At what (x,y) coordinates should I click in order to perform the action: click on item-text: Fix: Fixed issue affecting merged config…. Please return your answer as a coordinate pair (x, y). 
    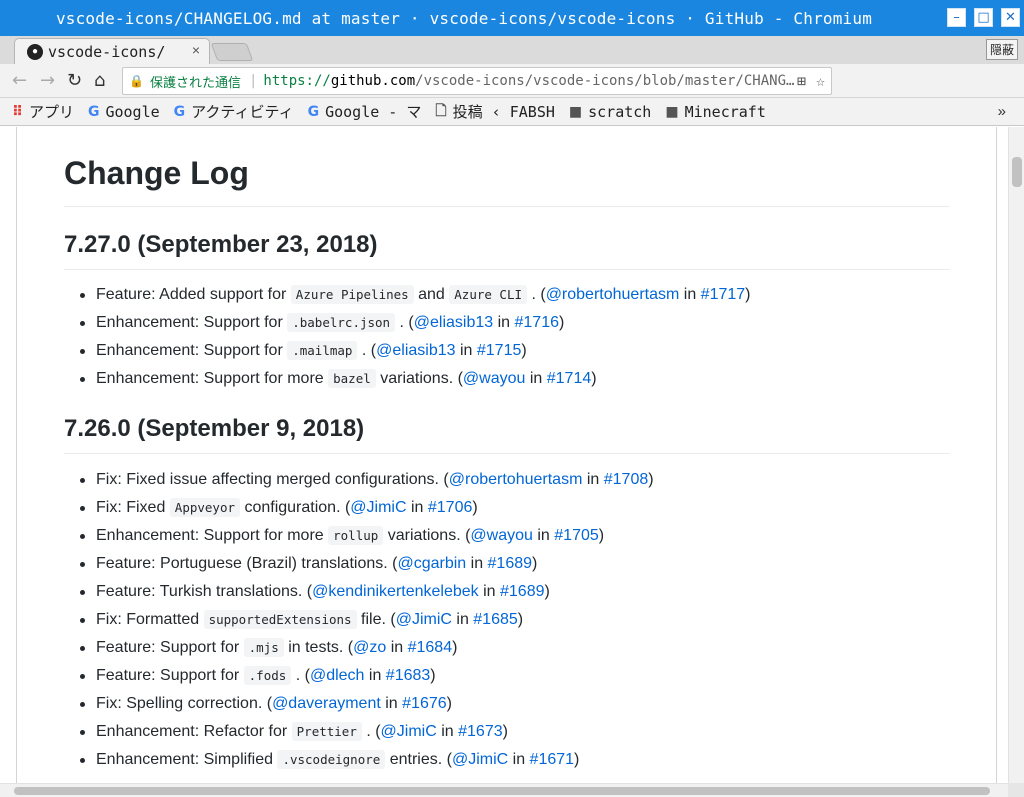
    Looking at the image, I should click on (272, 479).